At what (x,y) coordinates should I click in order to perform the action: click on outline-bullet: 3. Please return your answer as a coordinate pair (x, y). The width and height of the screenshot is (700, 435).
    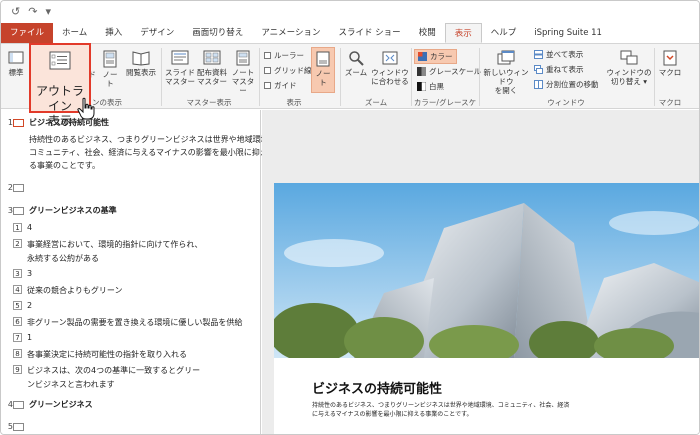
    Looking at the image, I should click on (29, 273).